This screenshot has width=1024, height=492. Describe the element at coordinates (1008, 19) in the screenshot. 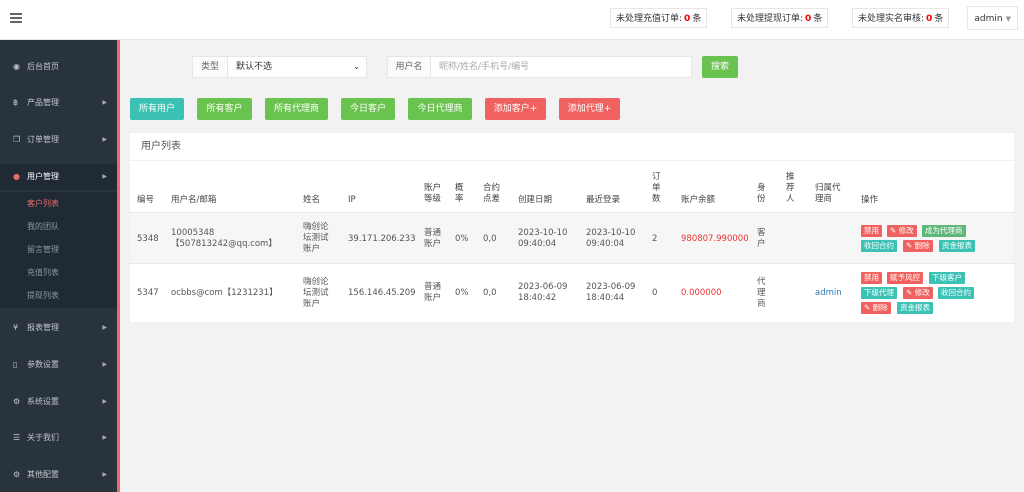

I see `chevron-down-icon: ▼` at that location.